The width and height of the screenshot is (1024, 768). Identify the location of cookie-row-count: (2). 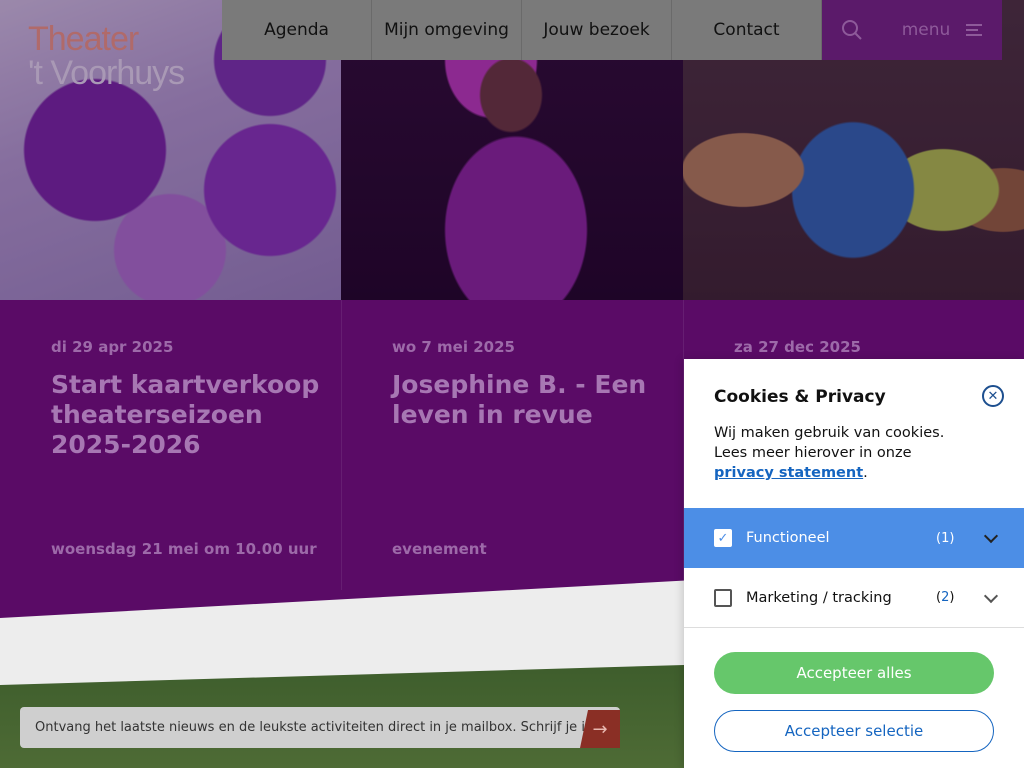
(945, 597).